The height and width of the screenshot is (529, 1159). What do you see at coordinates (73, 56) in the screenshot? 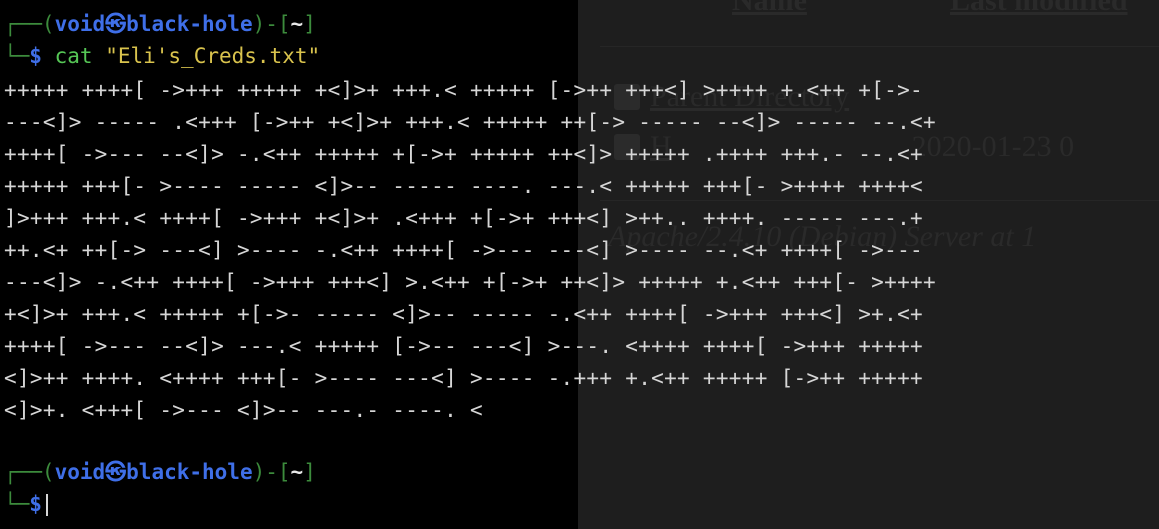
I see `command-name: cat` at bounding box center [73, 56].